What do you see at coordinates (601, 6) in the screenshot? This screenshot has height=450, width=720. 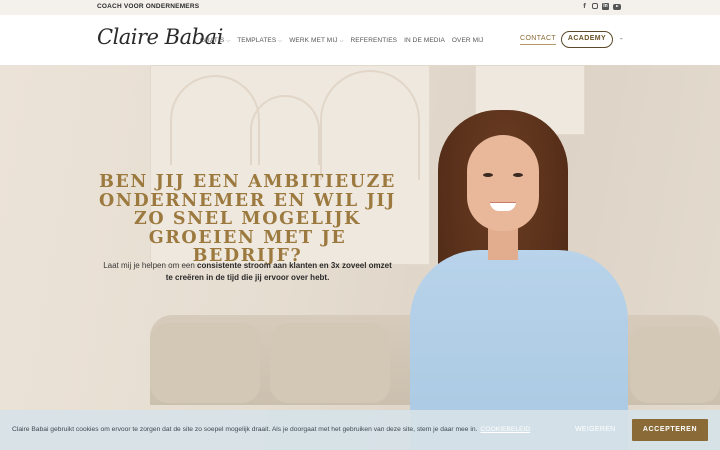 I see `social-links: f in` at bounding box center [601, 6].